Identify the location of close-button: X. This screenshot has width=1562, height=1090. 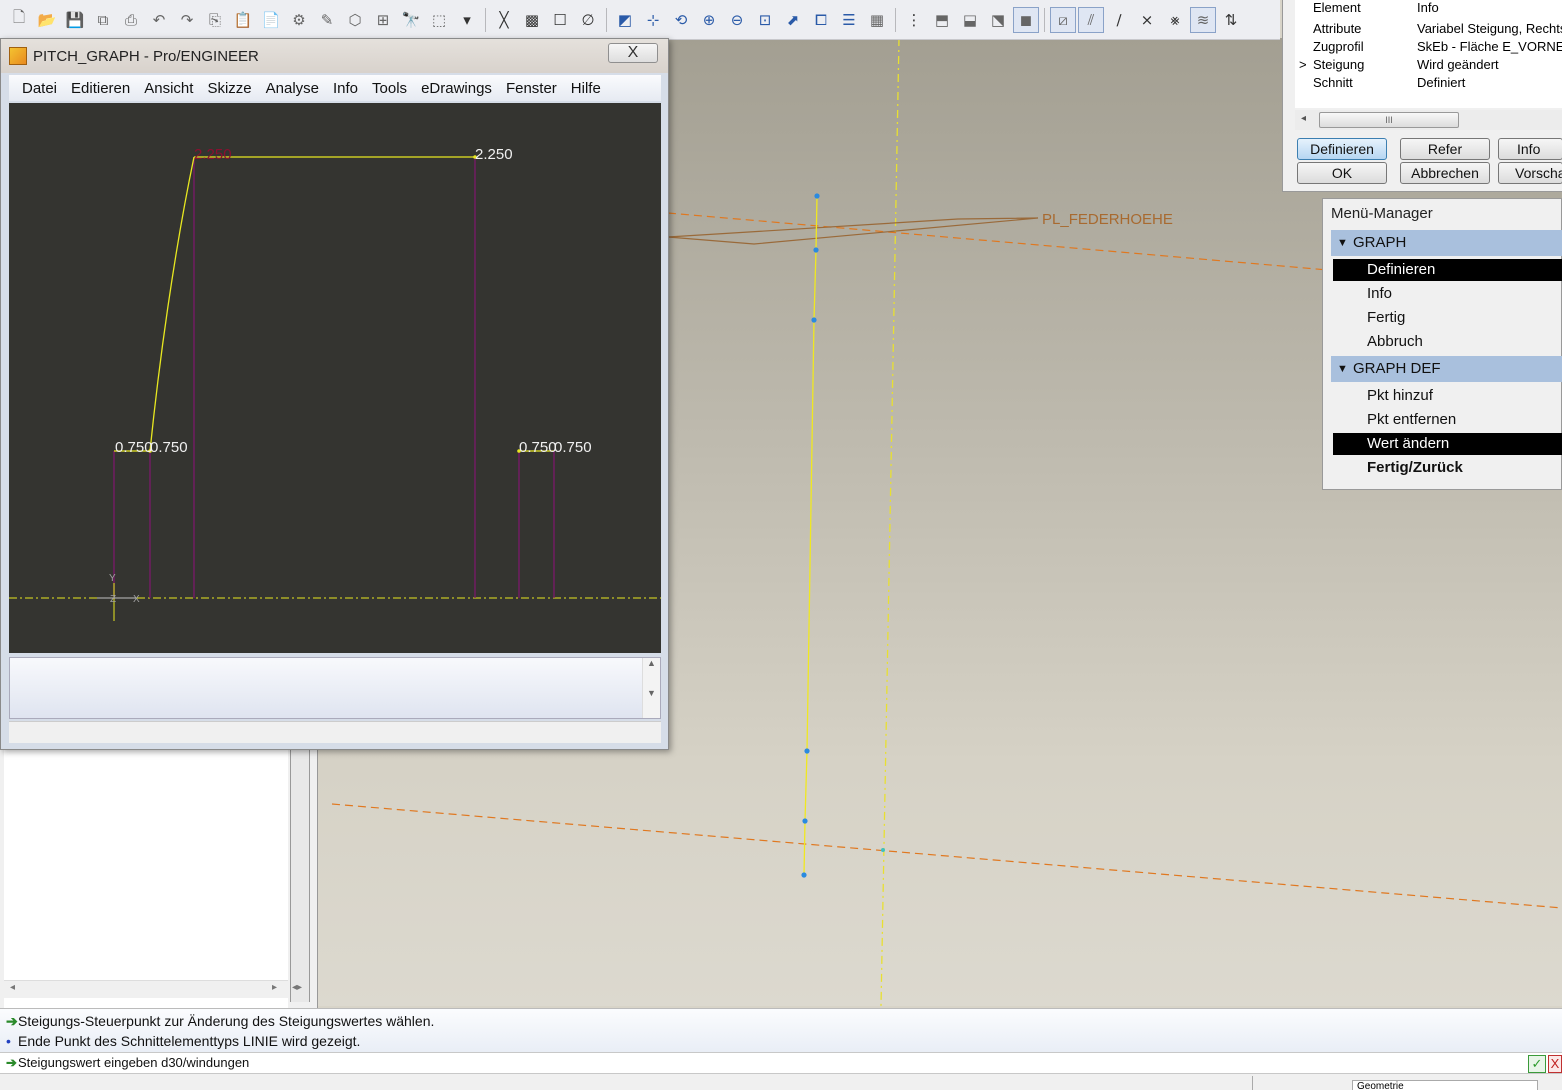
(633, 53).